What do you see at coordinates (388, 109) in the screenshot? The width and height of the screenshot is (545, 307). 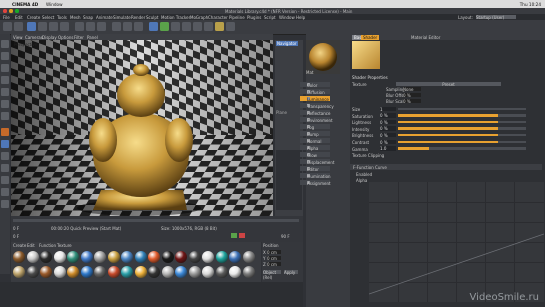 I see `property-value-field: 1` at bounding box center [388, 109].